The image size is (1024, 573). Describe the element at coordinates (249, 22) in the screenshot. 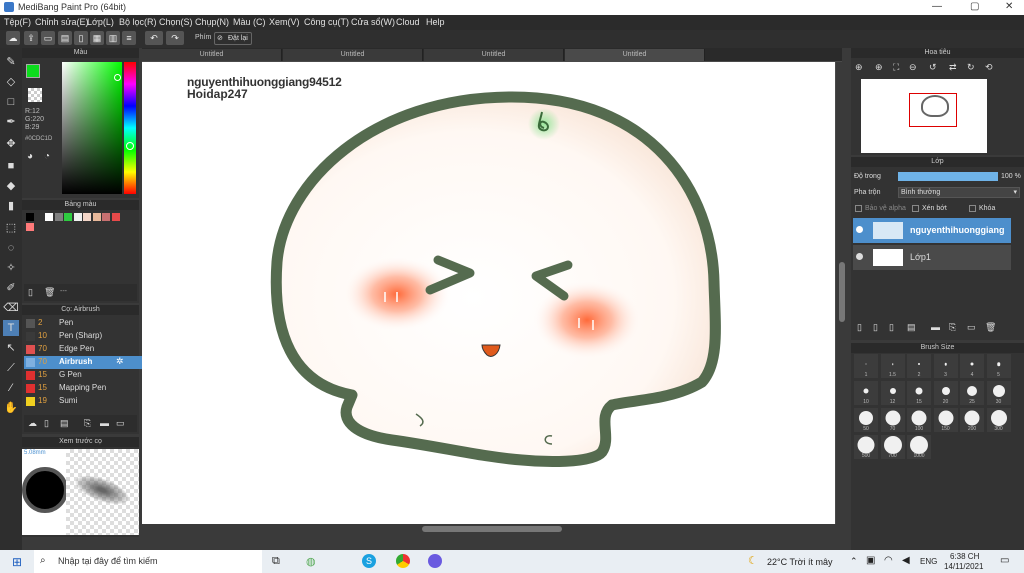

I see `menu-color: Màu (C)` at that location.